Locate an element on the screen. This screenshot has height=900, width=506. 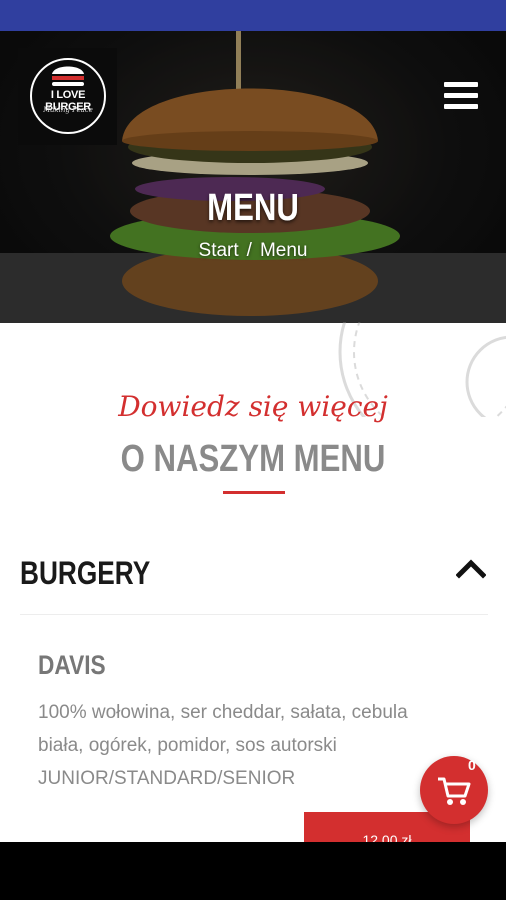
system-navigation-bar is located at coordinates (253, 871).